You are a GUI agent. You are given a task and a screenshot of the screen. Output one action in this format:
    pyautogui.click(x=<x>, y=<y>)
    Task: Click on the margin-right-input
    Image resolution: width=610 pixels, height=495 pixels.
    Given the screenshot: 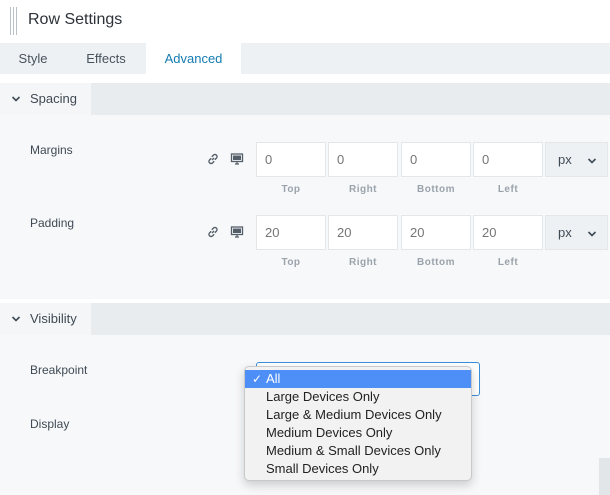 What is the action you would take?
    pyautogui.click(x=363, y=159)
    